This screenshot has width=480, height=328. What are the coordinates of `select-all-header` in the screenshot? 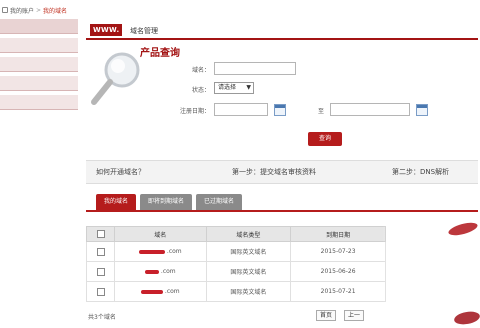 It's located at (100, 234).